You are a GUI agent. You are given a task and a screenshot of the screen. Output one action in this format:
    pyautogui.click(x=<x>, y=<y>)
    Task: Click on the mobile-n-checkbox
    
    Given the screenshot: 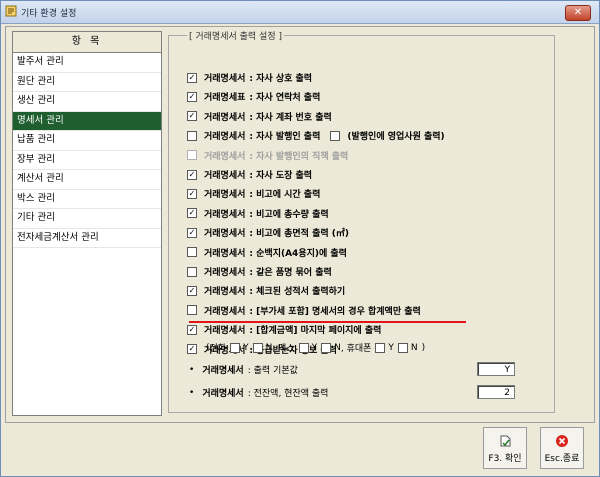 What is the action you would take?
    pyautogui.click(x=402, y=347)
    